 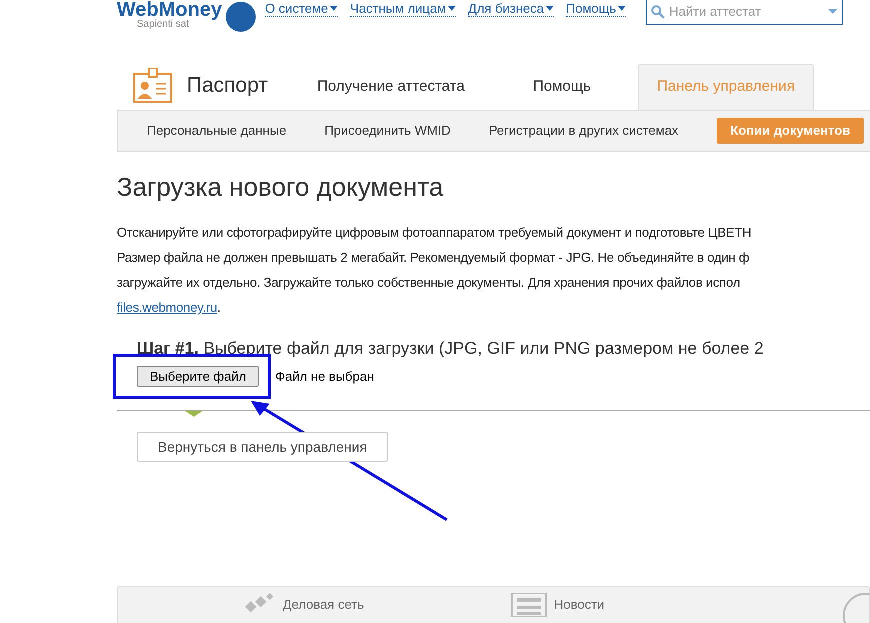 What do you see at coordinates (281, 187) in the screenshot?
I see `page-title: Загрузка нового документа` at bounding box center [281, 187].